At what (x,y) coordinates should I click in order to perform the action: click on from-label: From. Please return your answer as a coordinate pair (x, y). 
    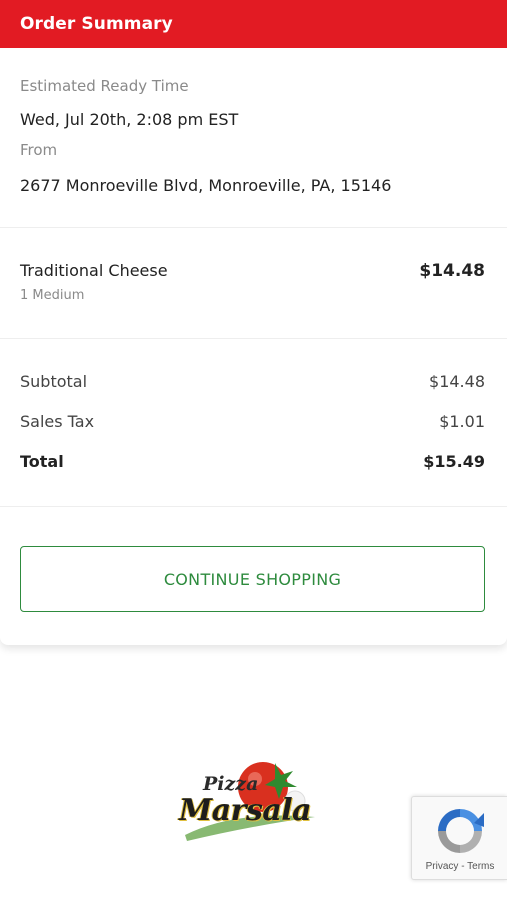
    Looking at the image, I should click on (39, 150).